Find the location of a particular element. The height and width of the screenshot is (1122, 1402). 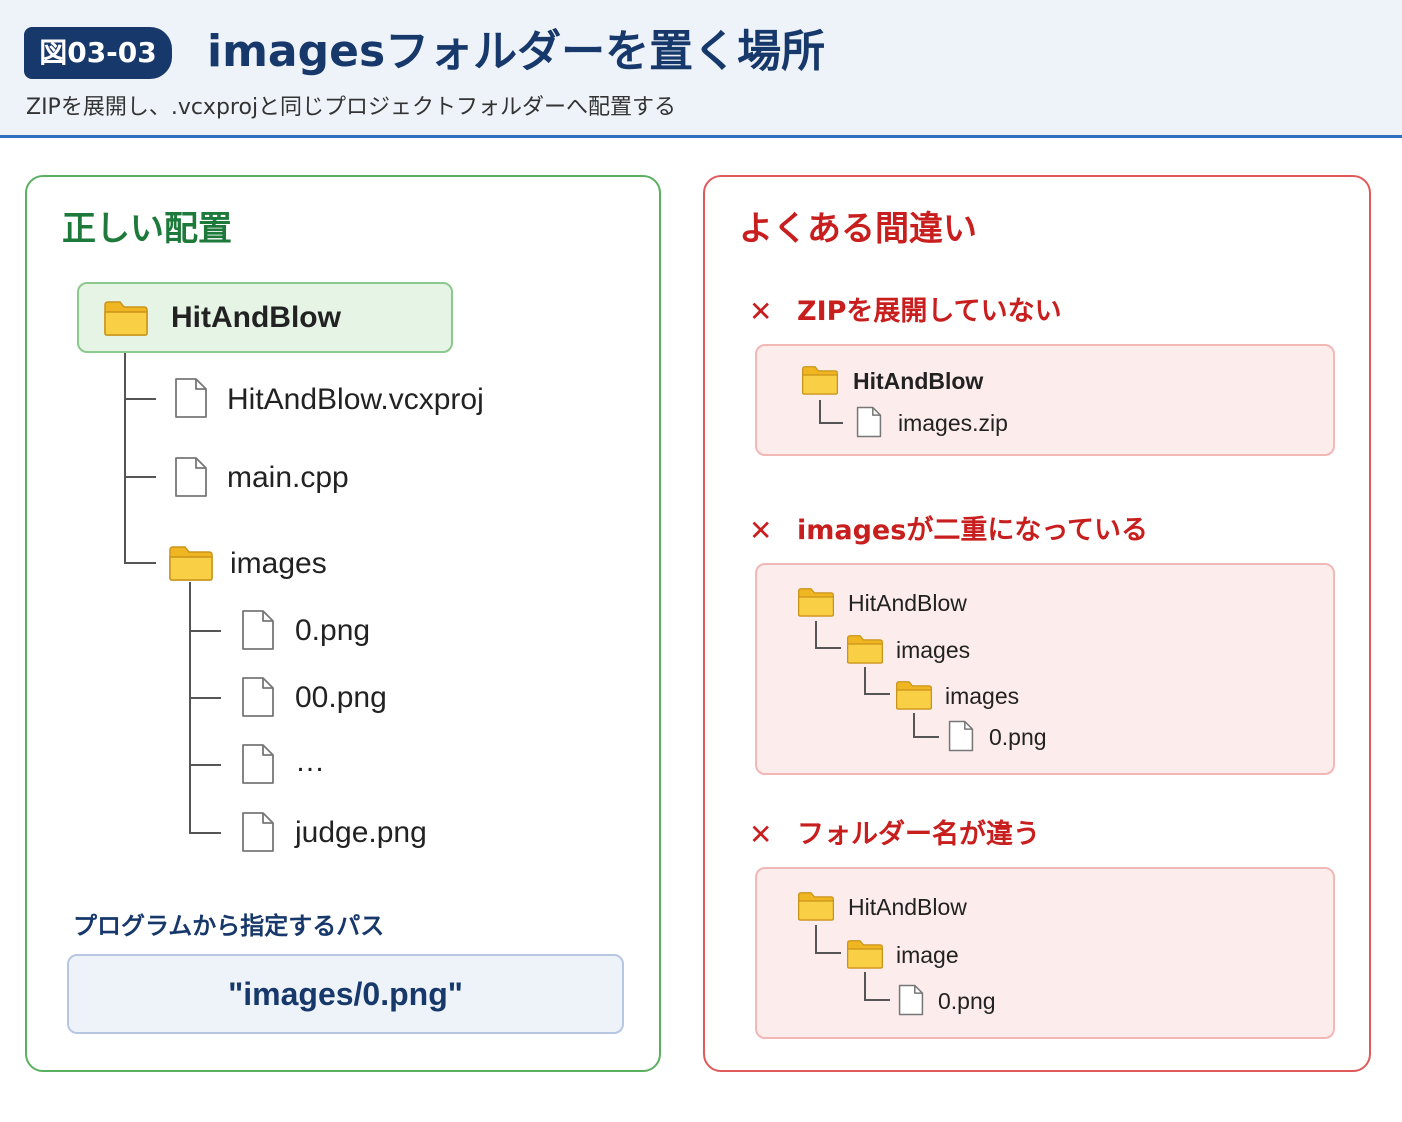

mistake-case-box: HitAndBlow images images 0.png is located at coordinates (1045, 669).